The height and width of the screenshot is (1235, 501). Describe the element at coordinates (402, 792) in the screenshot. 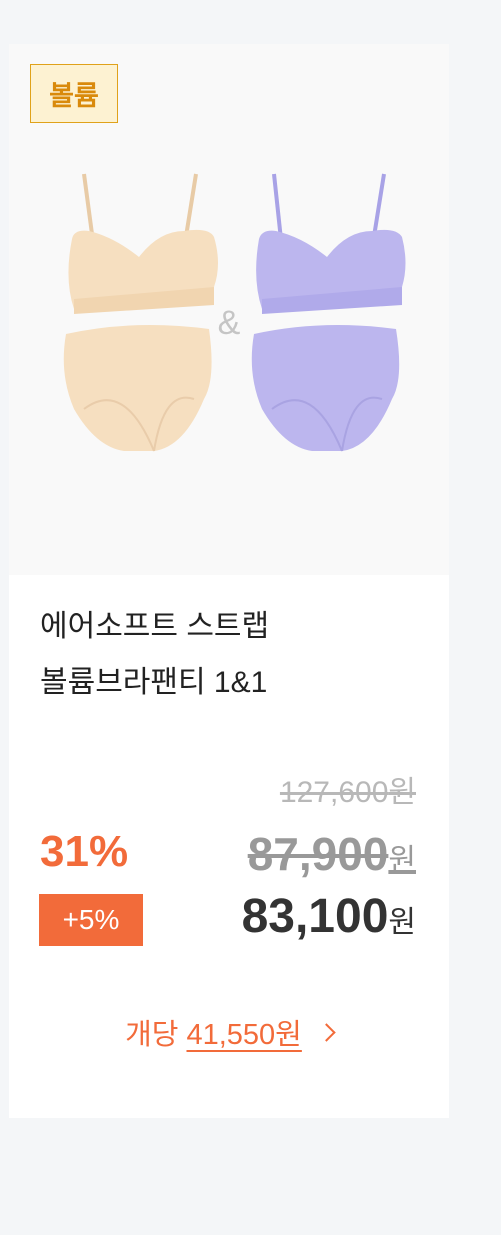

I see `original-price-currency: 원` at that location.